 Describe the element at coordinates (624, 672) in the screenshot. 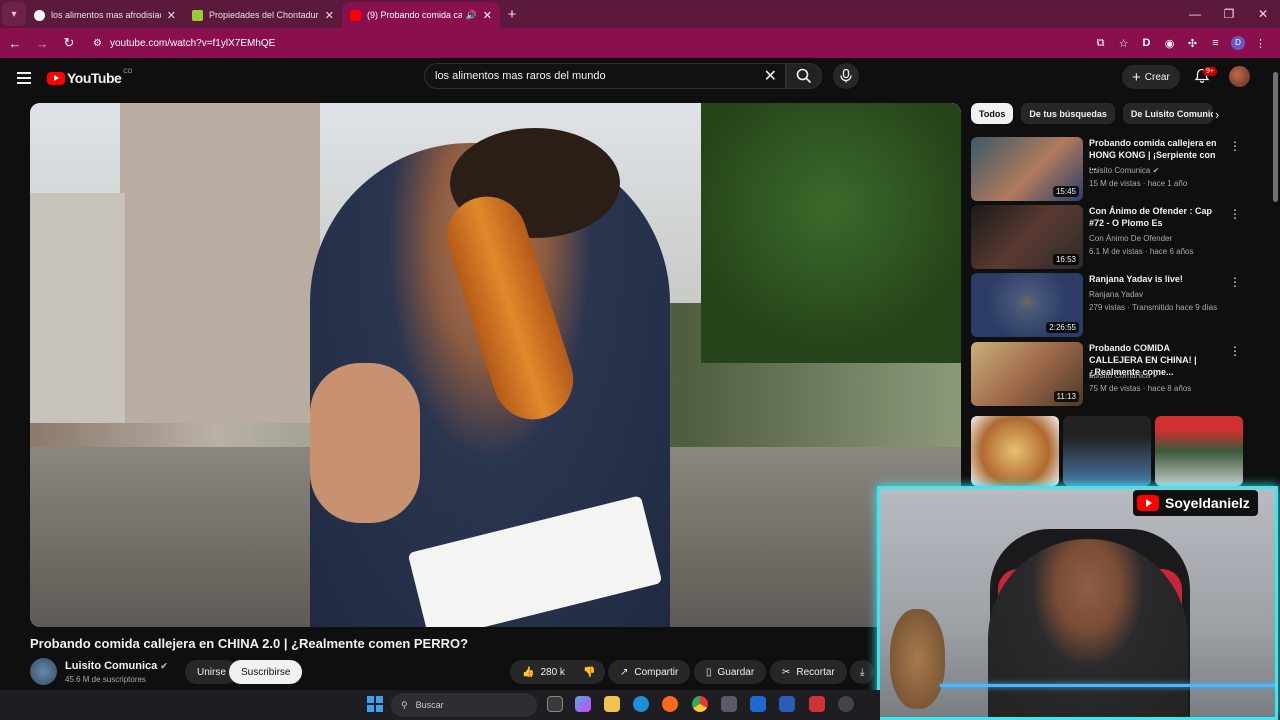

I see `share-icon: ↗` at that location.